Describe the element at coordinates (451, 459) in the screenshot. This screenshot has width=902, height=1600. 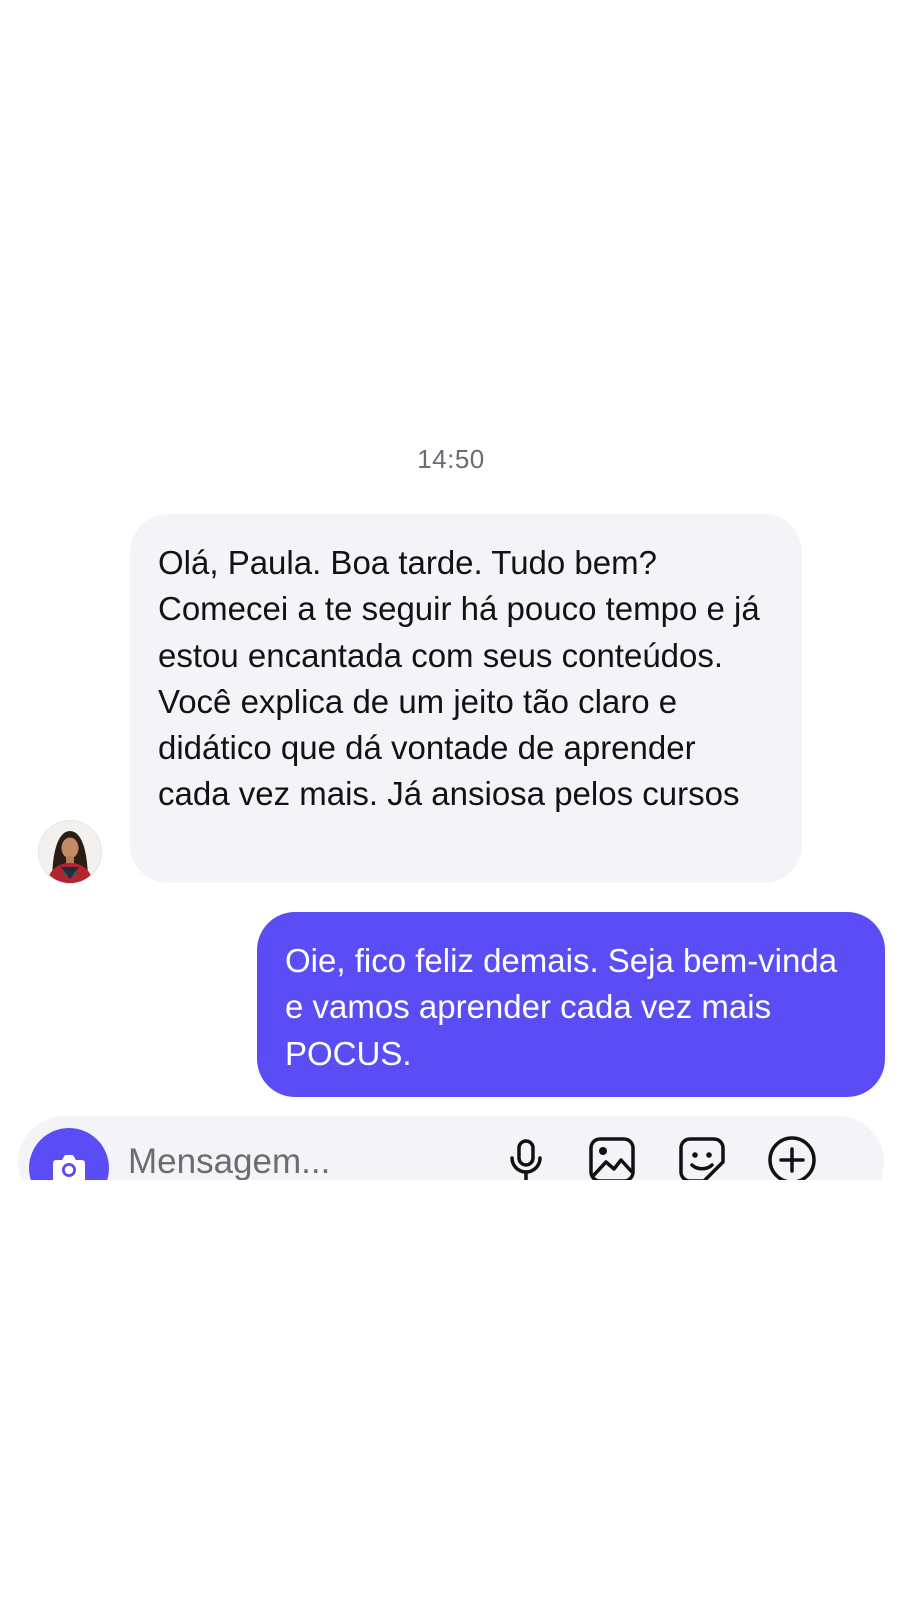
I see `message-timestamp: 14:50` at that location.